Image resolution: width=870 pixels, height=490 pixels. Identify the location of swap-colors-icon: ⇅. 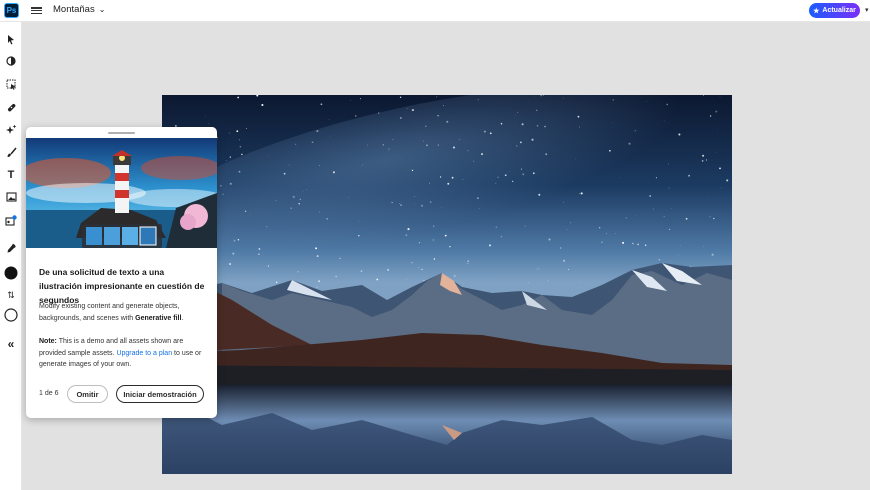
(11, 295).